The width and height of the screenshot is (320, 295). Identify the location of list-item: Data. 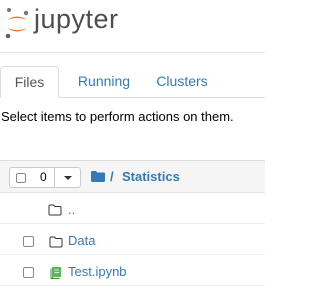
(132, 240).